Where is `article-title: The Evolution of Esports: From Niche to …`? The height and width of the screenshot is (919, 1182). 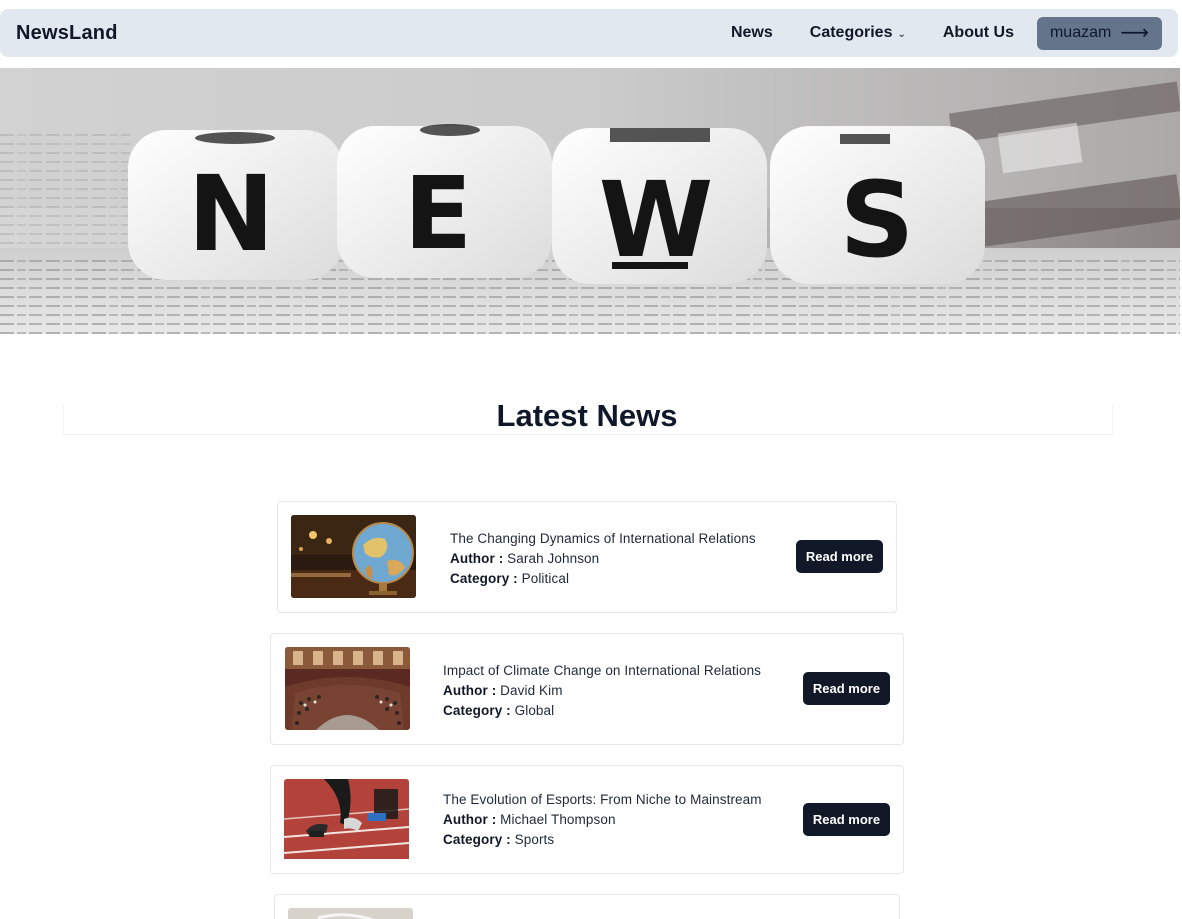
article-title: The Evolution of Esports: From Niche to … is located at coordinates (602, 800).